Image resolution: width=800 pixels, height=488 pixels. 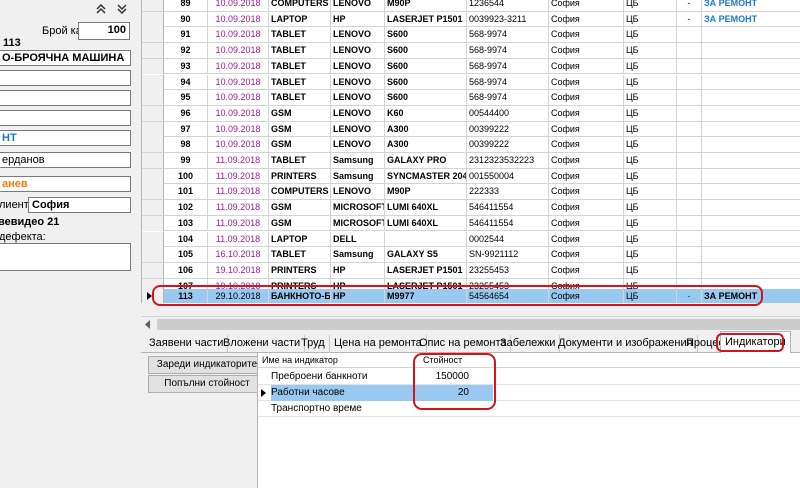 What do you see at coordinates (65, 138) in the screenshot?
I see `status-field: НТ` at bounding box center [65, 138].